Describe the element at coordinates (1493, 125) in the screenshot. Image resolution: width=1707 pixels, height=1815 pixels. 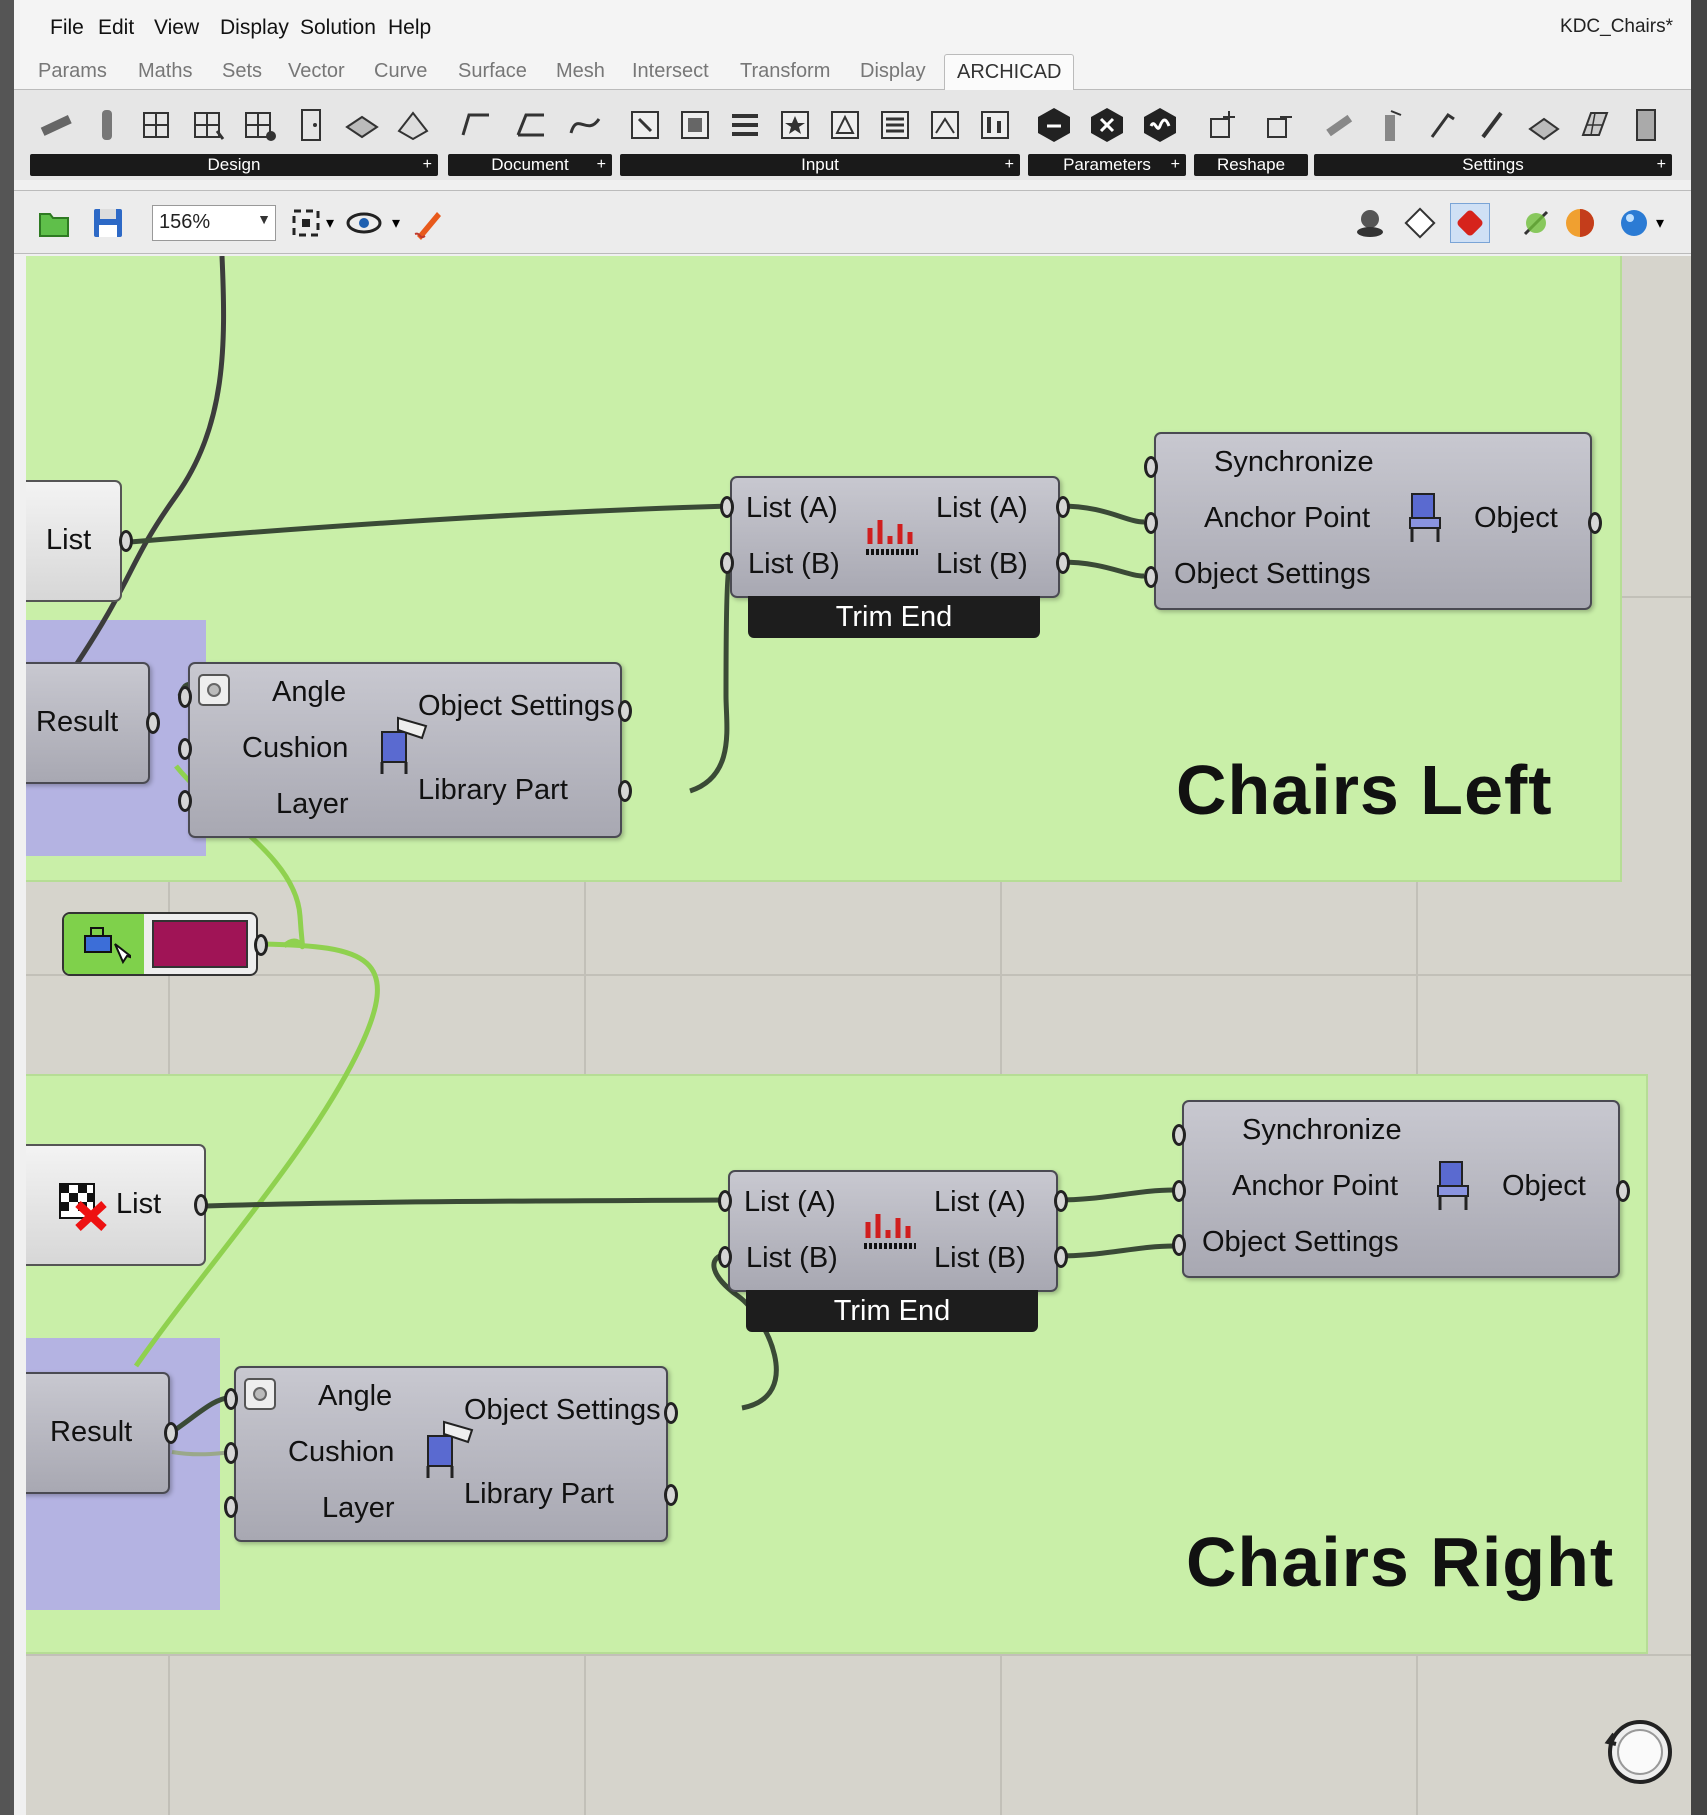
I see `settings-brush-icon` at that location.